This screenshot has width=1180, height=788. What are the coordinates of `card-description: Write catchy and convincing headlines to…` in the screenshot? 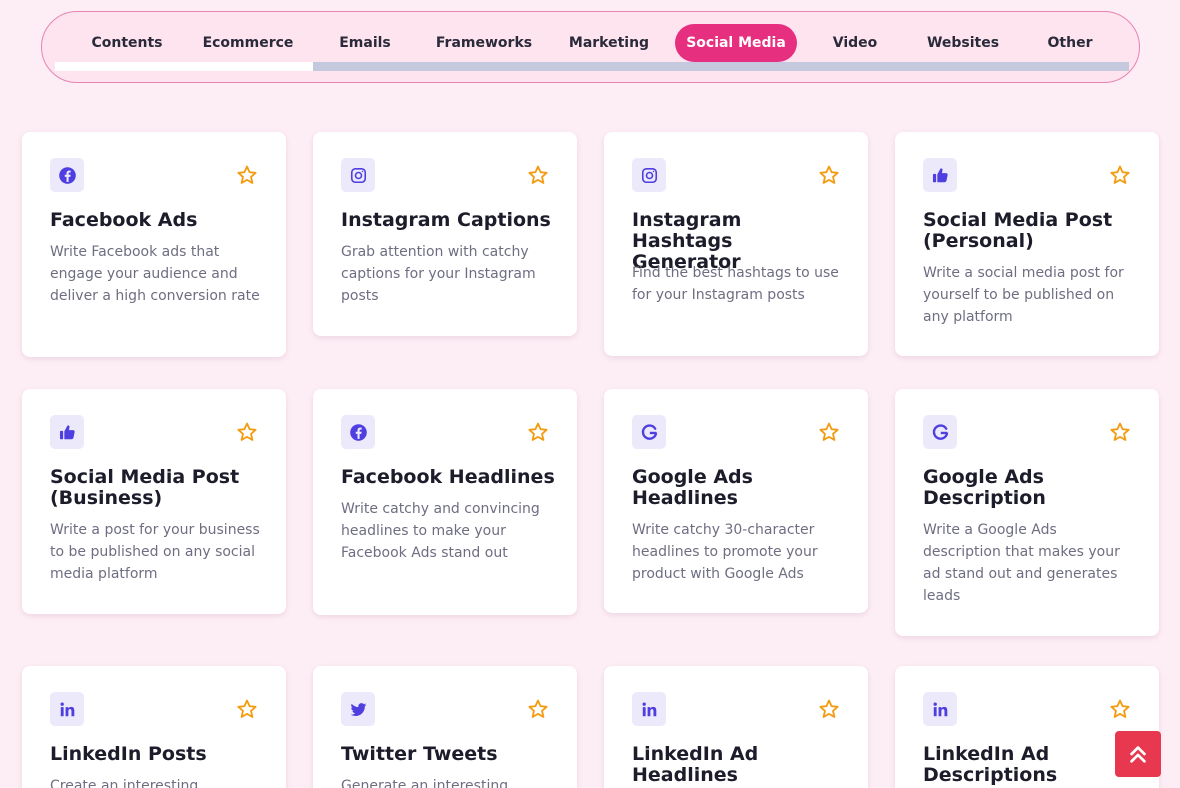 It's located at (440, 531).